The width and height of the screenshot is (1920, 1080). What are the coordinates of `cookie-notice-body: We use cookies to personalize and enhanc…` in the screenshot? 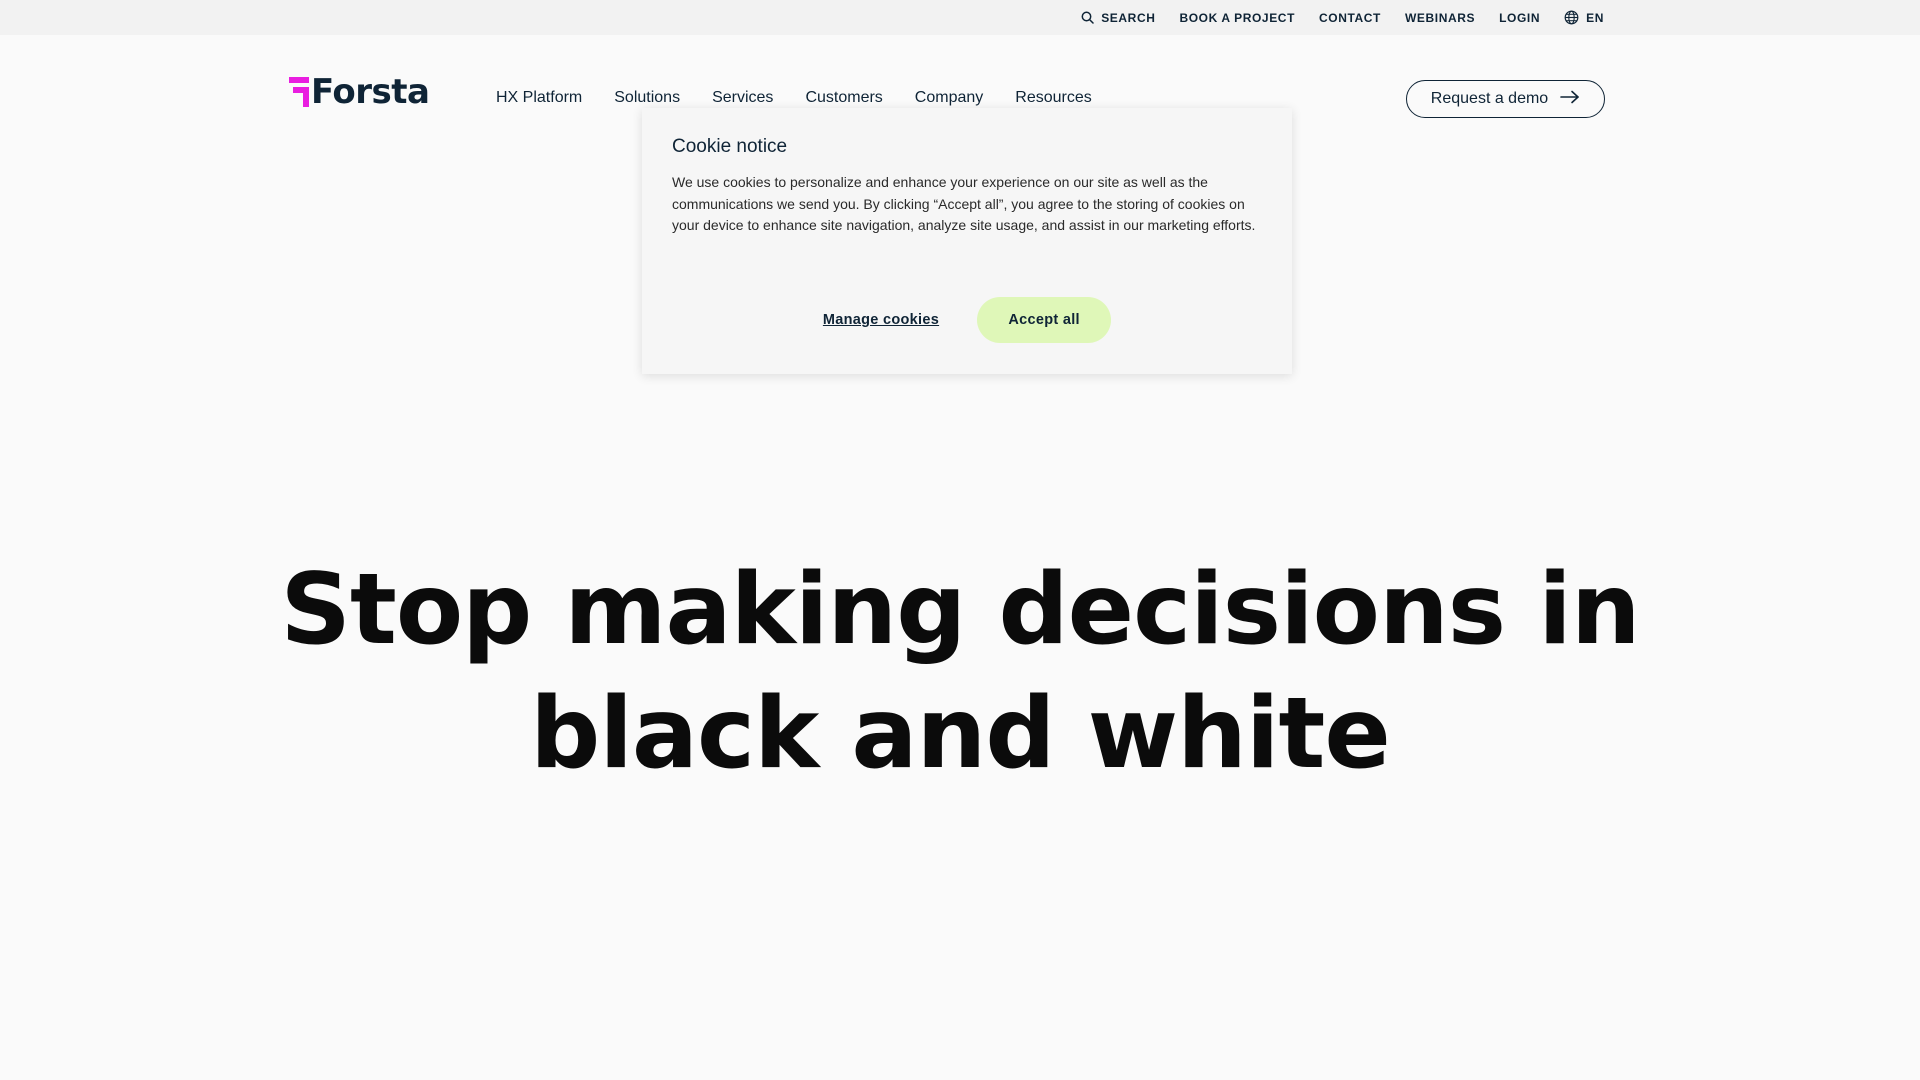 It's located at (964, 203).